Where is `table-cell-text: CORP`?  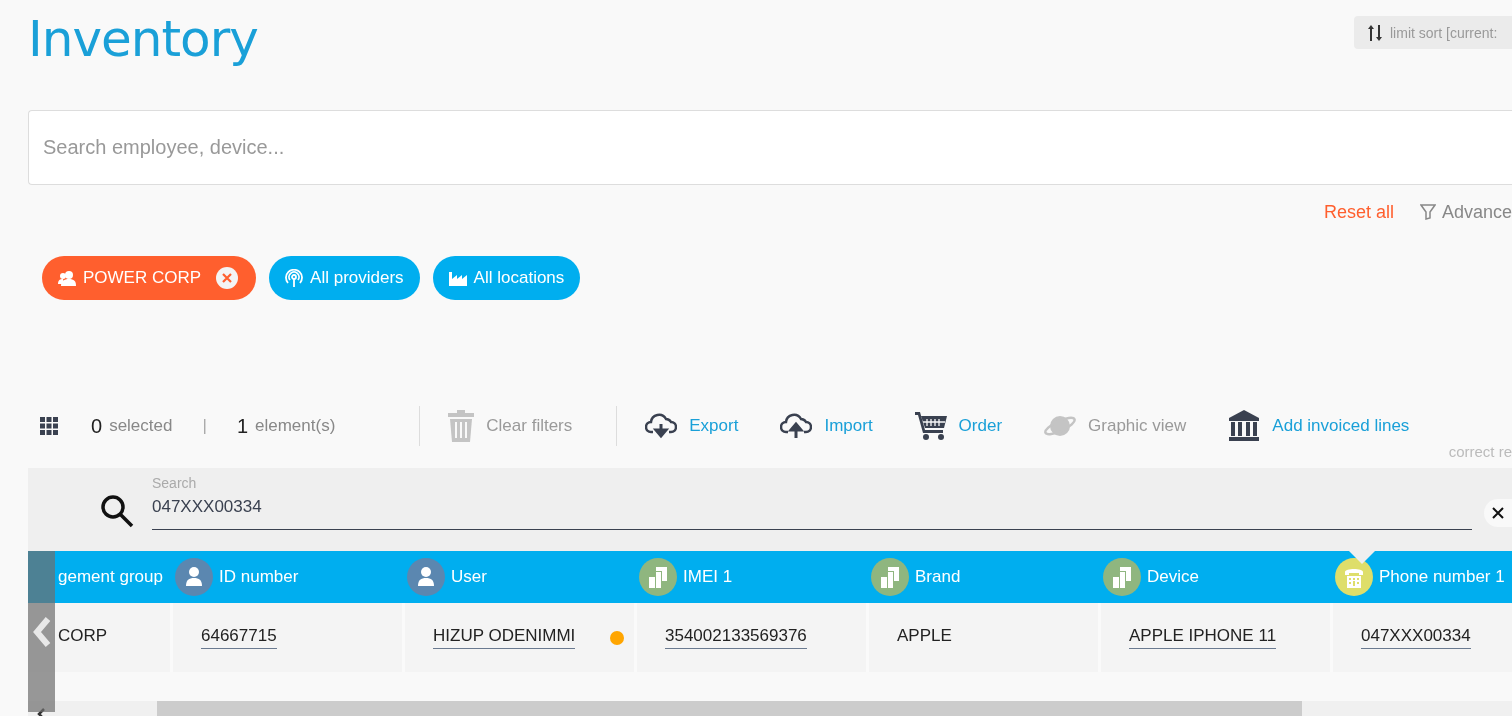 table-cell-text: CORP is located at coordinates (83, 636).